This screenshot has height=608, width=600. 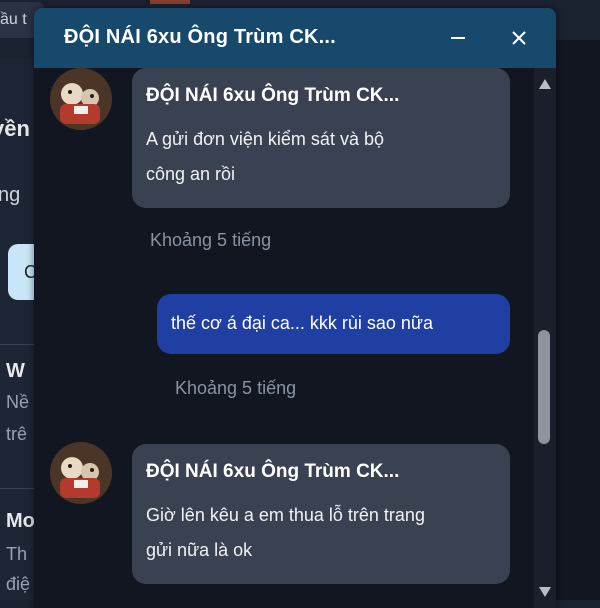 What do you see at coordinates (18, 402) in the screenshot?
I see `background-card-text: Nề` at bounding box center [18, 402].